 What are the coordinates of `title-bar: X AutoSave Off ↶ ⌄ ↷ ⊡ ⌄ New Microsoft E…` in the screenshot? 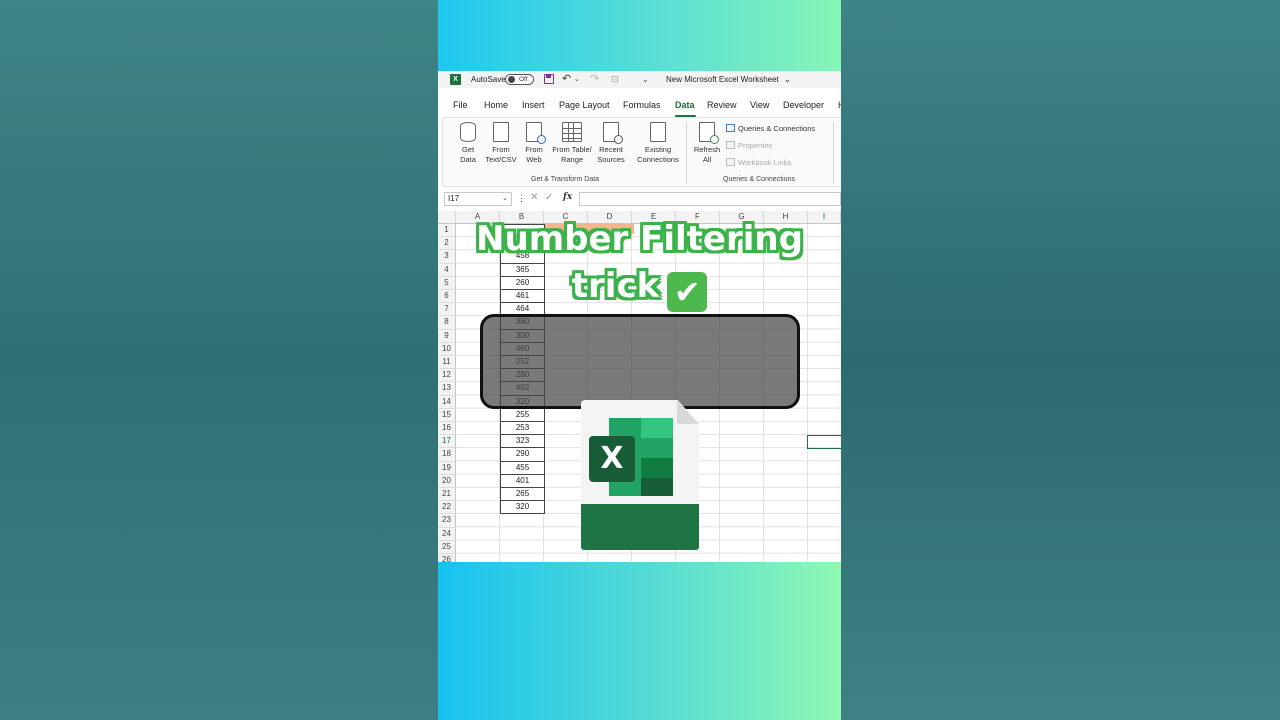 It's located at (639, 79).